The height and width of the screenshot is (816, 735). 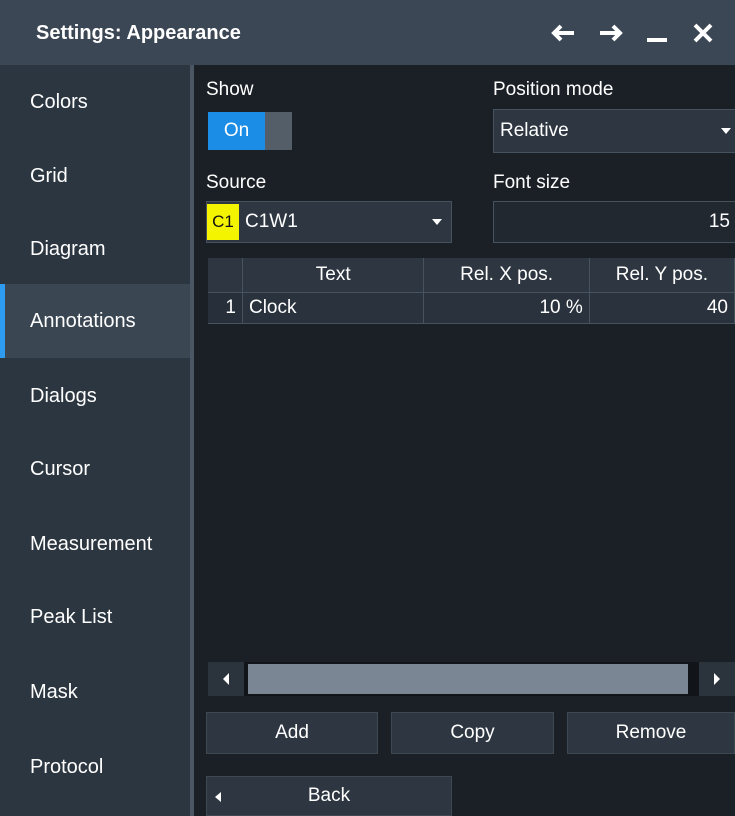 What do you see at coordinates (54, 691) in the screenshot?
I see `sidebar-item-label: Mask` at bounding box center [54, 691].